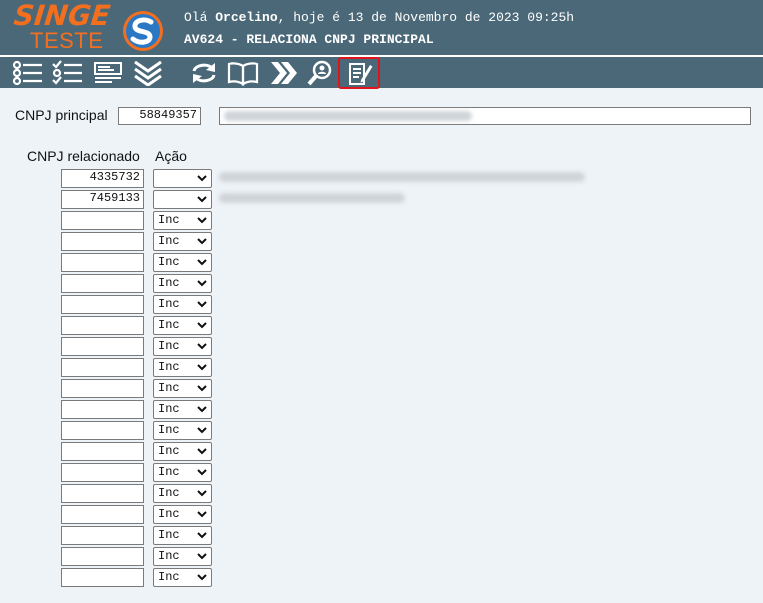 Image resolution: width=763 pixels, height=603 pixels. I want to click on toolbar, so click(381, 73).